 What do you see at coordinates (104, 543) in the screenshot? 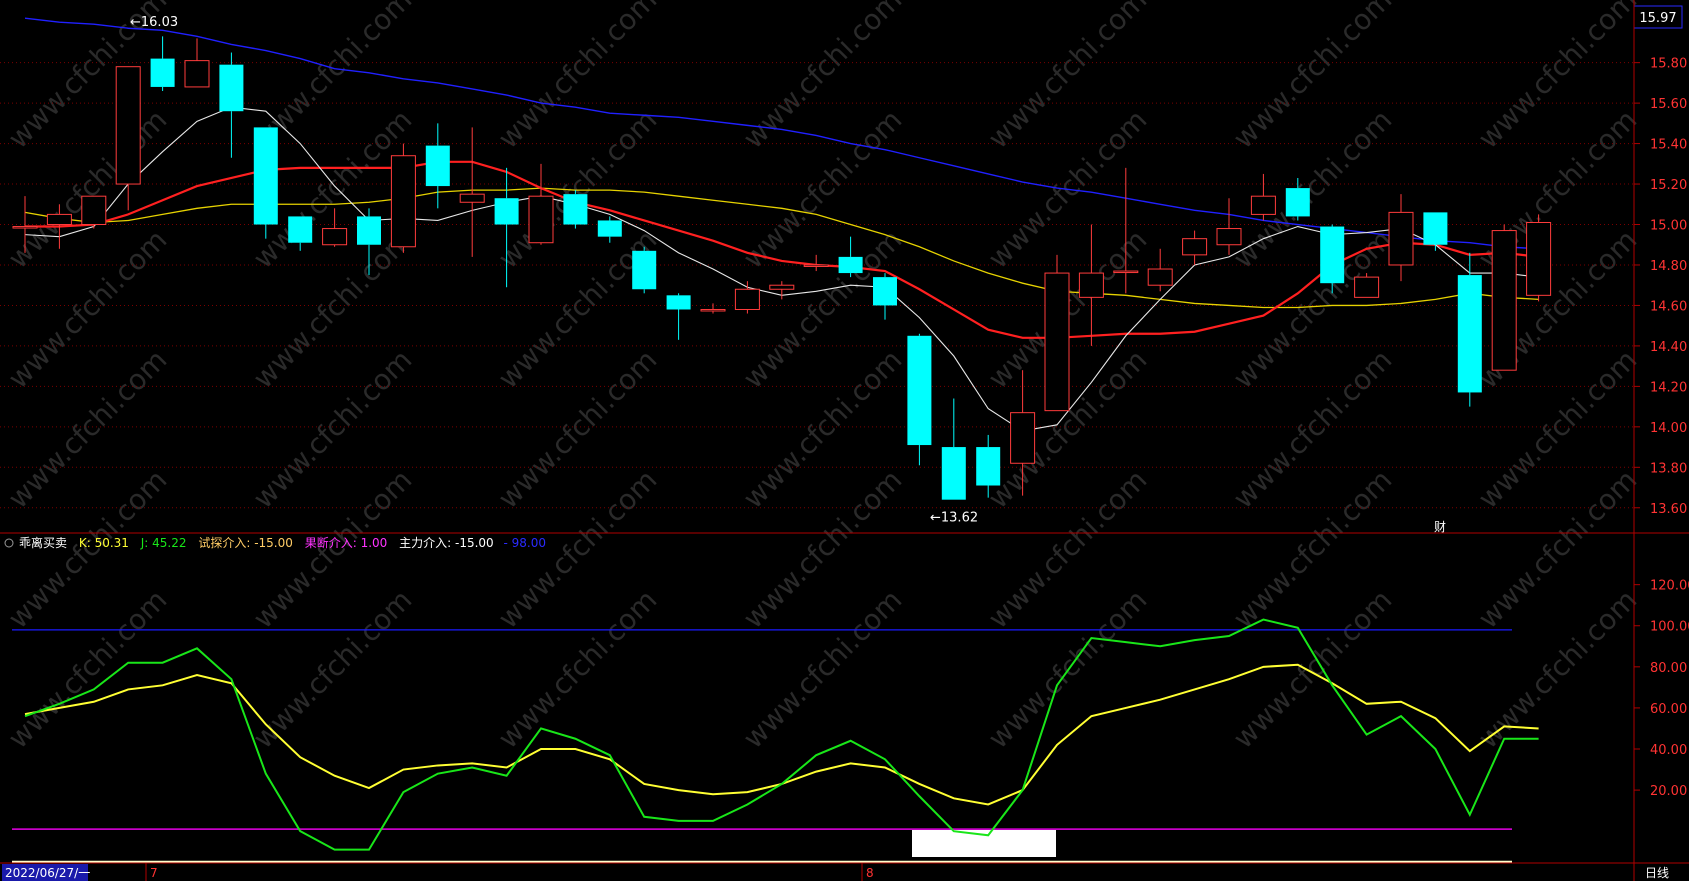
I see `legend-k: K: 50.31` at bounding box center [104, 543].